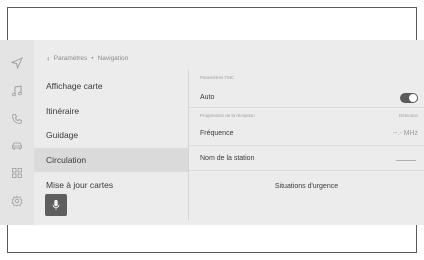 This screenshot has height=260, width=424. I want to click on emergency-situations-button: Situations d'urgence, so click(306, 186).